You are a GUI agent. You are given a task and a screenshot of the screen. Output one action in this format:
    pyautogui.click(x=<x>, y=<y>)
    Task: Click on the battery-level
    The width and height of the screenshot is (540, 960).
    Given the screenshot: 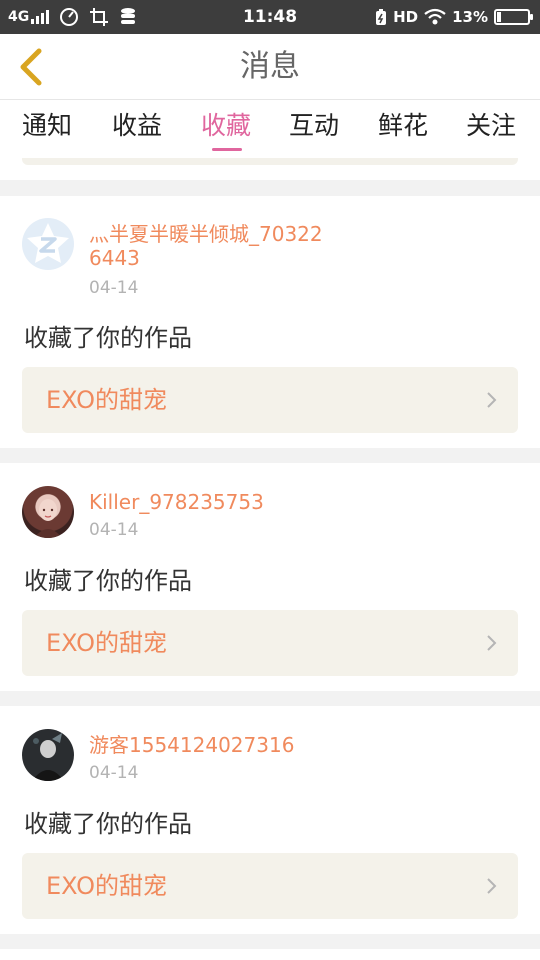 What is the action you would take?
    pyautogui.click(x=499, y=17)
    